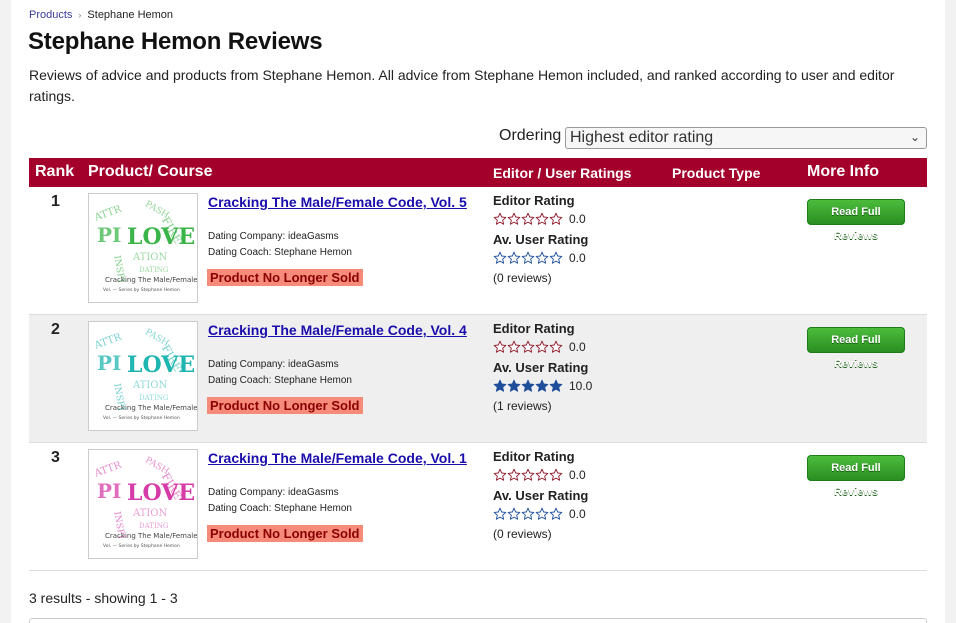  What do you see at coordinates (55, 201) in the screenshot?
I see `rank-number: 1` at bounding box center [55, 201].